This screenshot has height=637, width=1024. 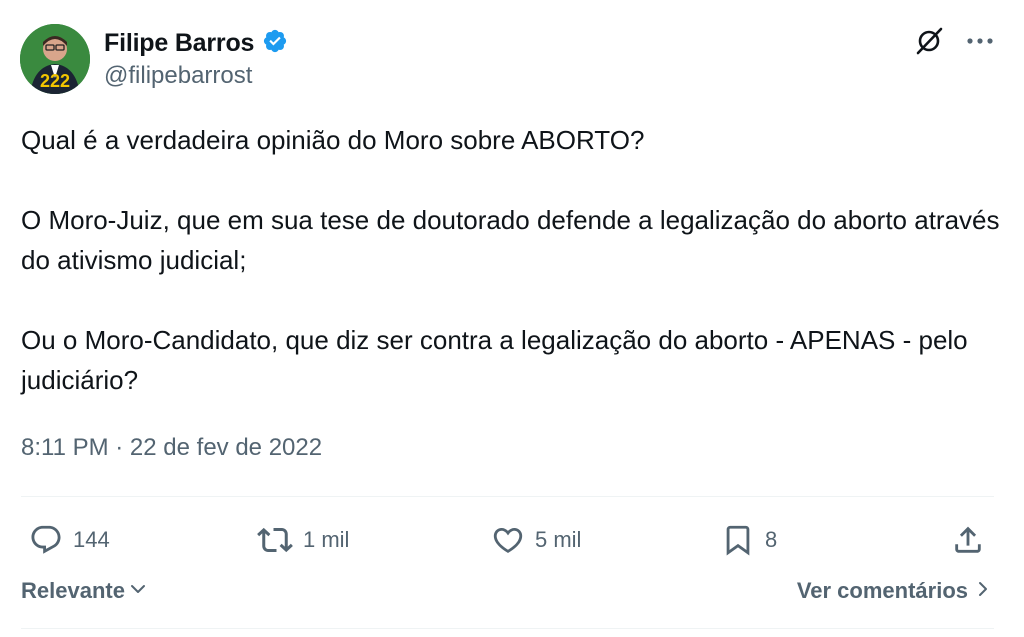 I want to click on sort-replies-dropdown: Relevante, so click(x=84, y=591).